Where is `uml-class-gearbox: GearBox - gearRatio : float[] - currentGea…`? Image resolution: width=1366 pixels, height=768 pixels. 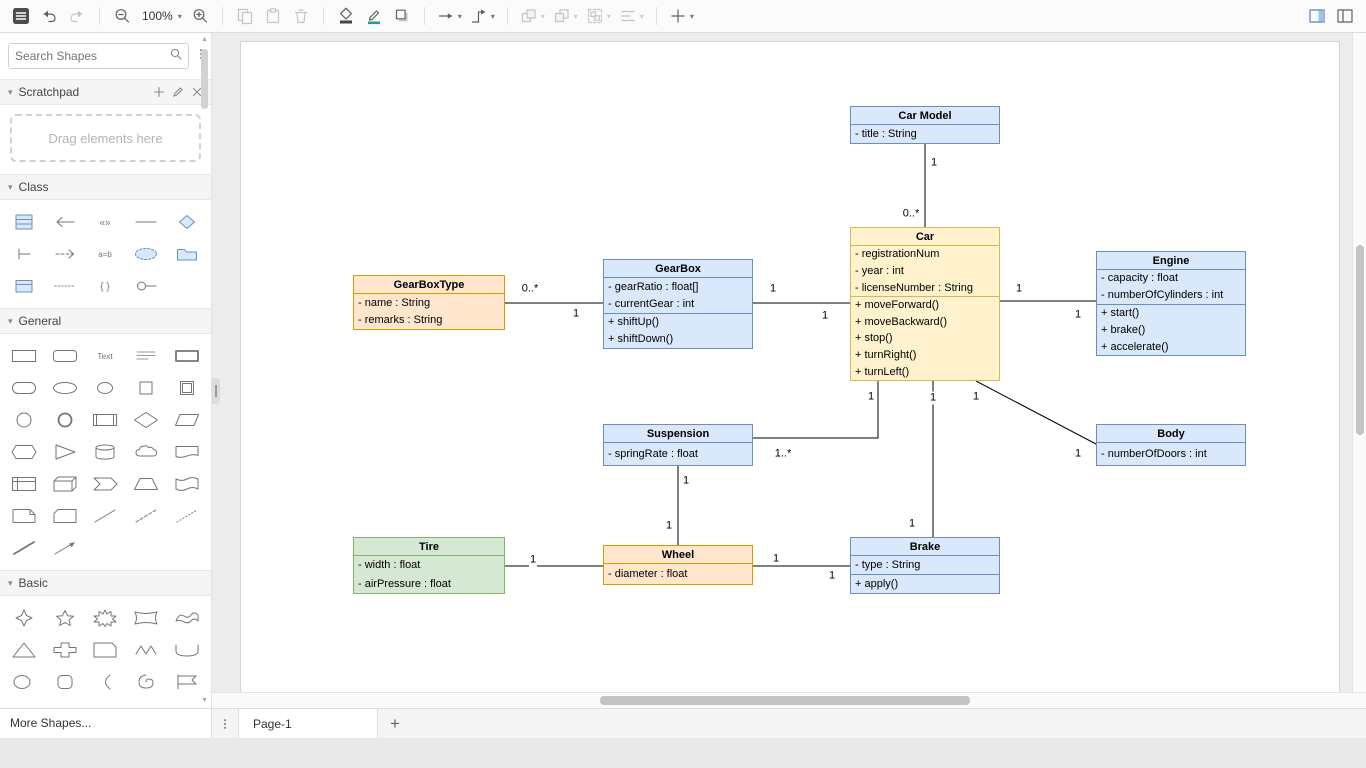
uml-class-gearbox: GearBox - gearRatio : float[] - currentGea… is located at coordinates (678, 304).